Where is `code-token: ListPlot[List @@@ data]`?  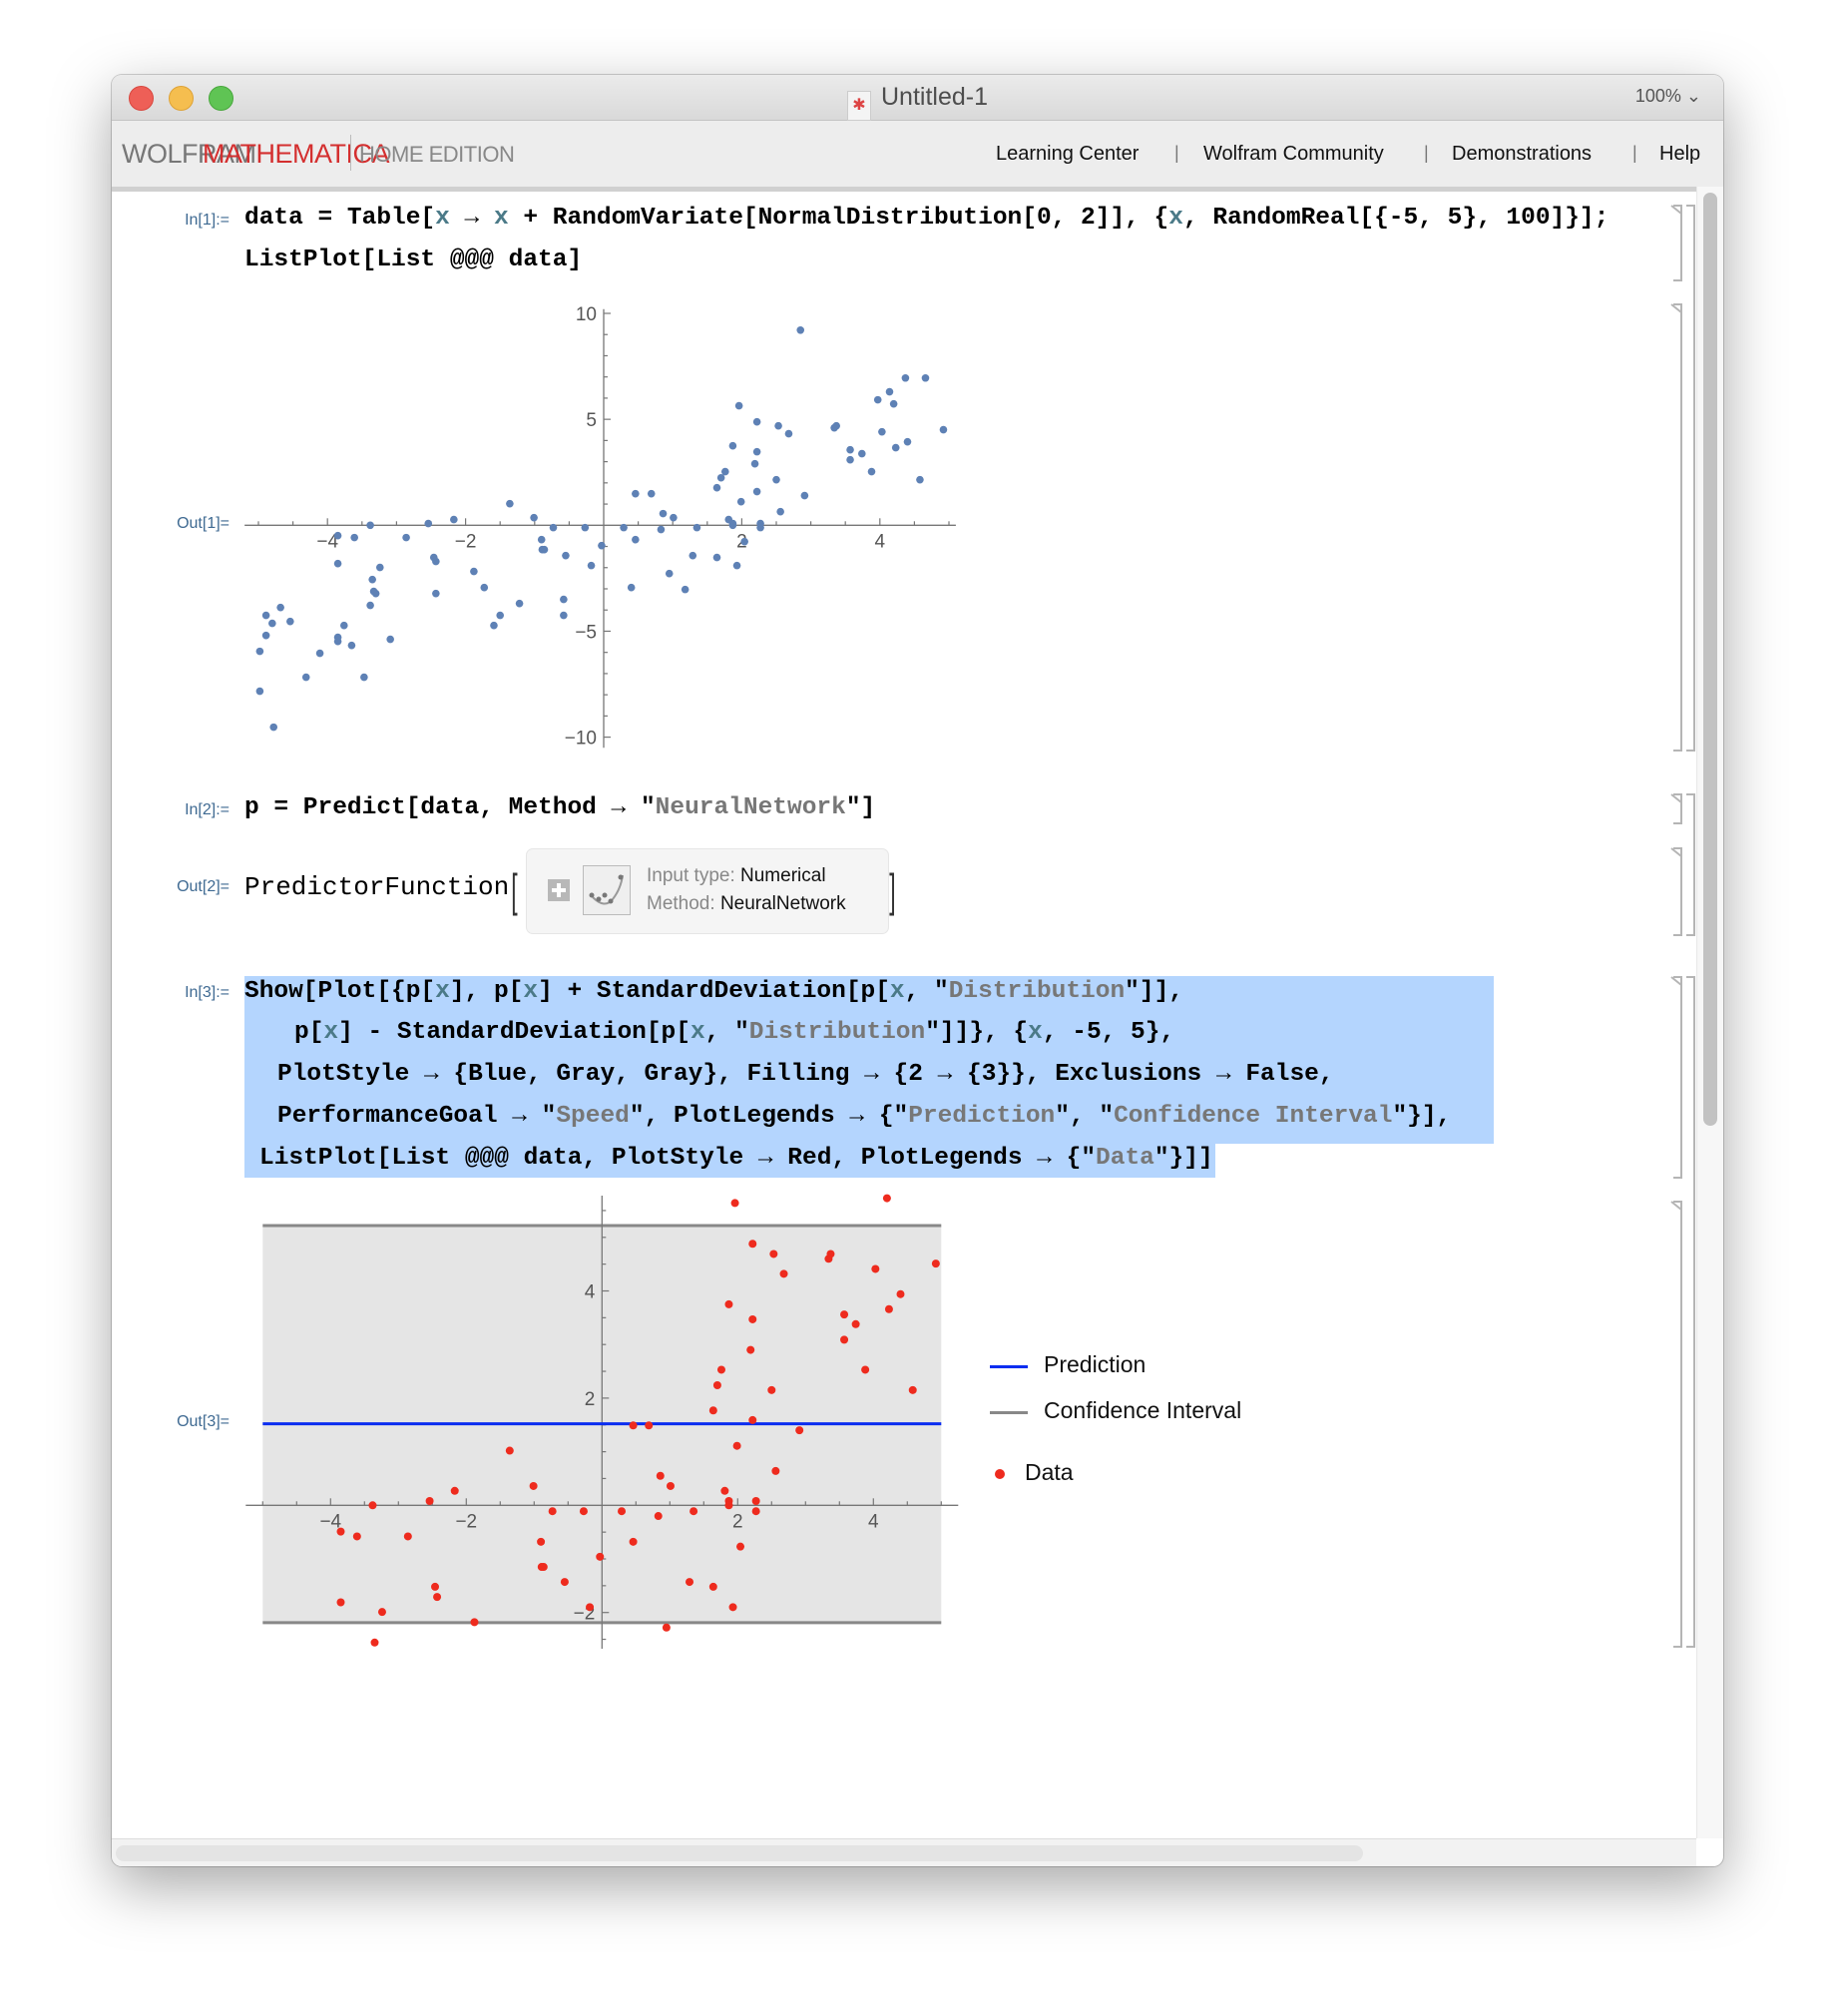 code-token: ListPlot[List @@@ data] is located at coordinates (413, 260).